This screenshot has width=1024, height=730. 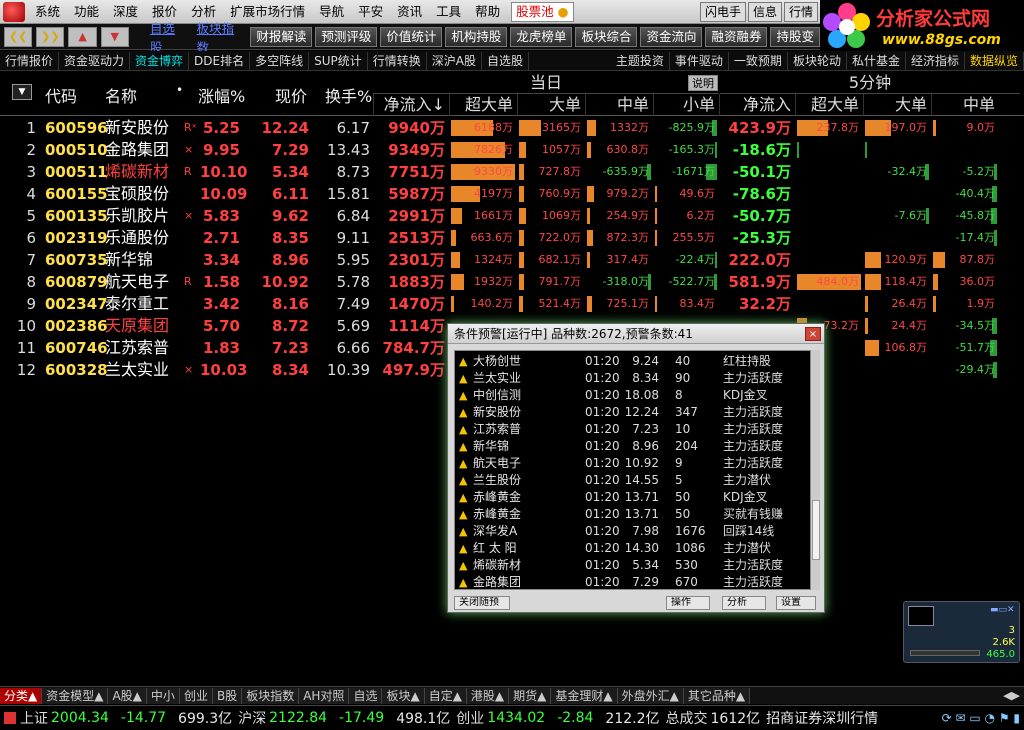 What do you see at coordinates (488, 695) in the screenshot?
I see `btab-hk: 港股▲` at bounding box center [488, 695].